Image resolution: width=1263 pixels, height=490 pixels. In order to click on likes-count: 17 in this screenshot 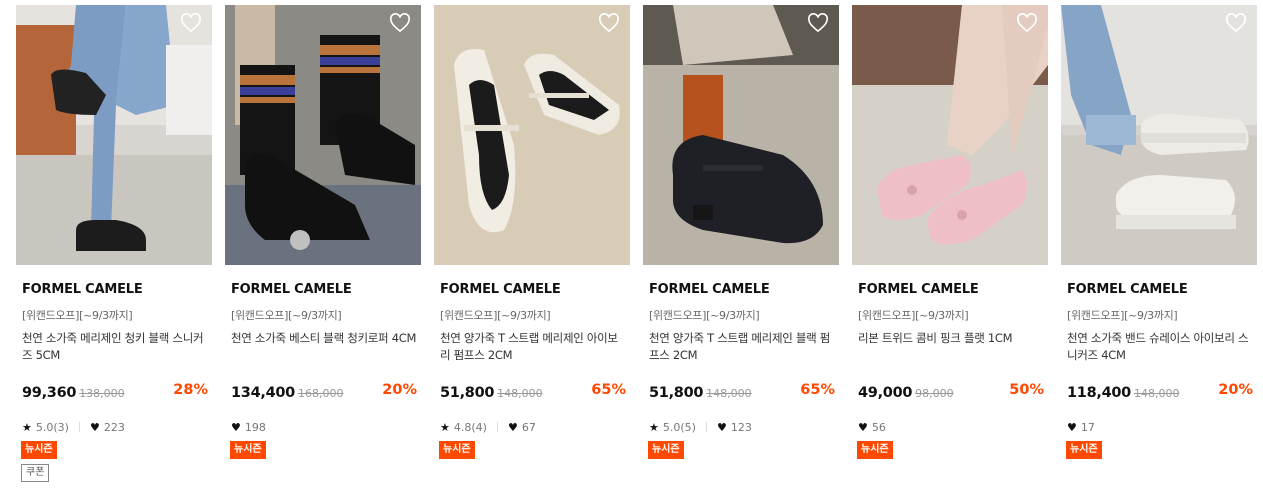, I will do `click(1087, 427)`.